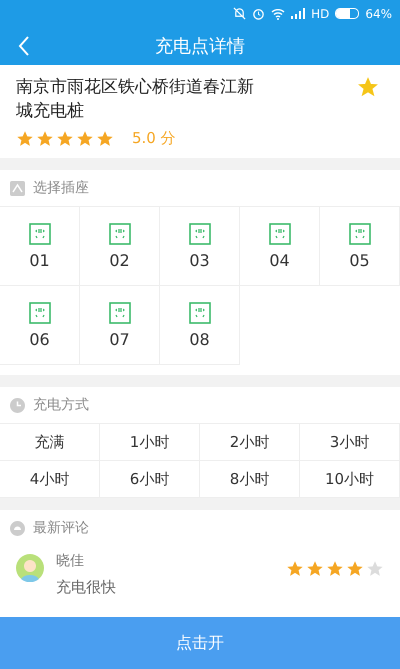 Image resolution: width=400 pixels, height=669 pixels. I want to click on socket-option: 08, so click(200, 325).